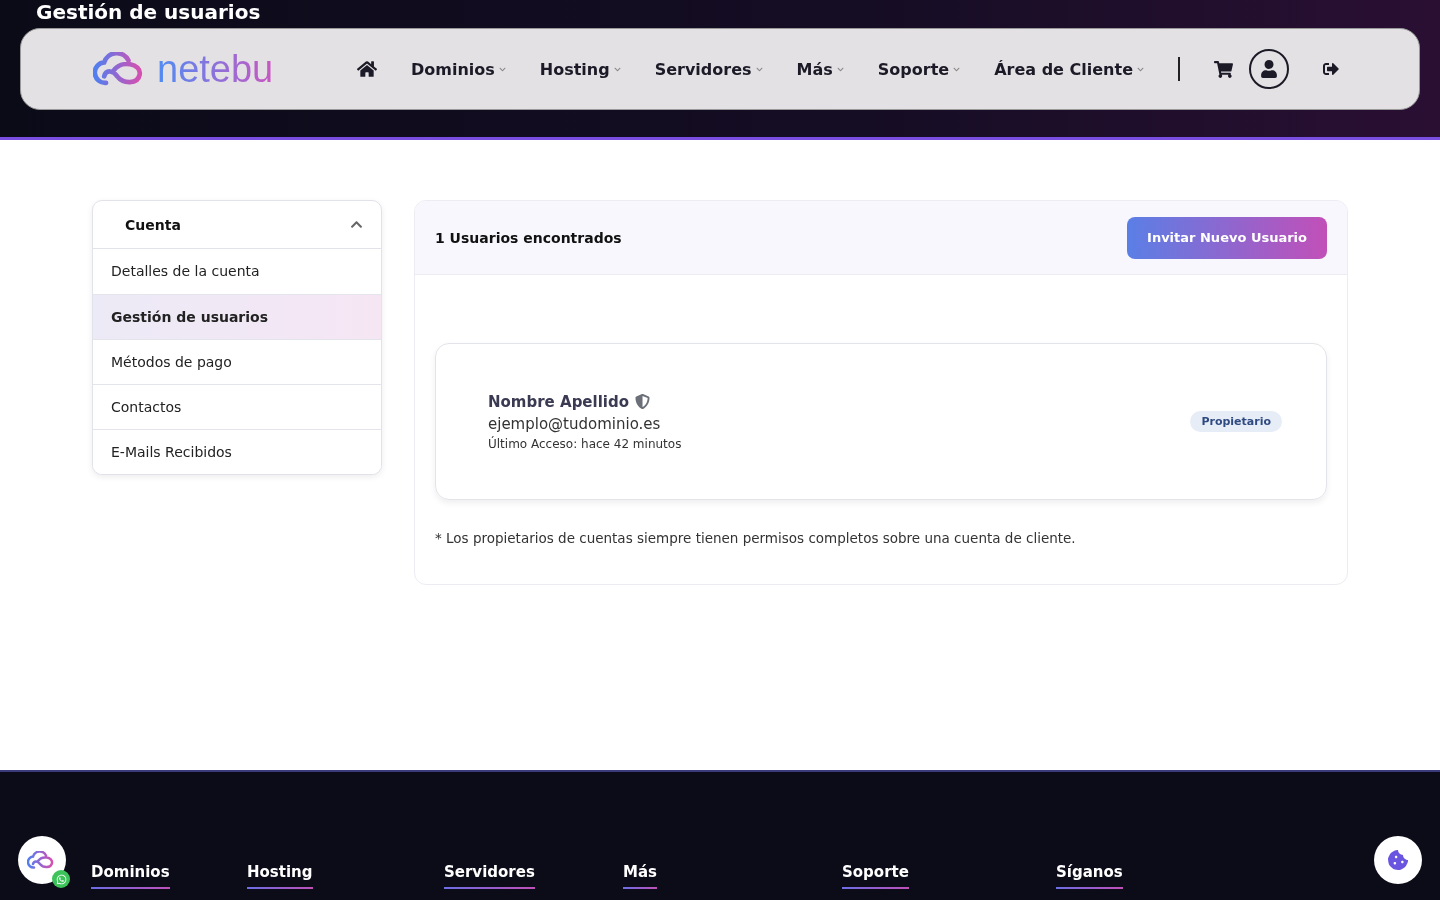 The image size is (1440, 900). I want to click on user-name: Nombre Apellido, so click(558, 401).